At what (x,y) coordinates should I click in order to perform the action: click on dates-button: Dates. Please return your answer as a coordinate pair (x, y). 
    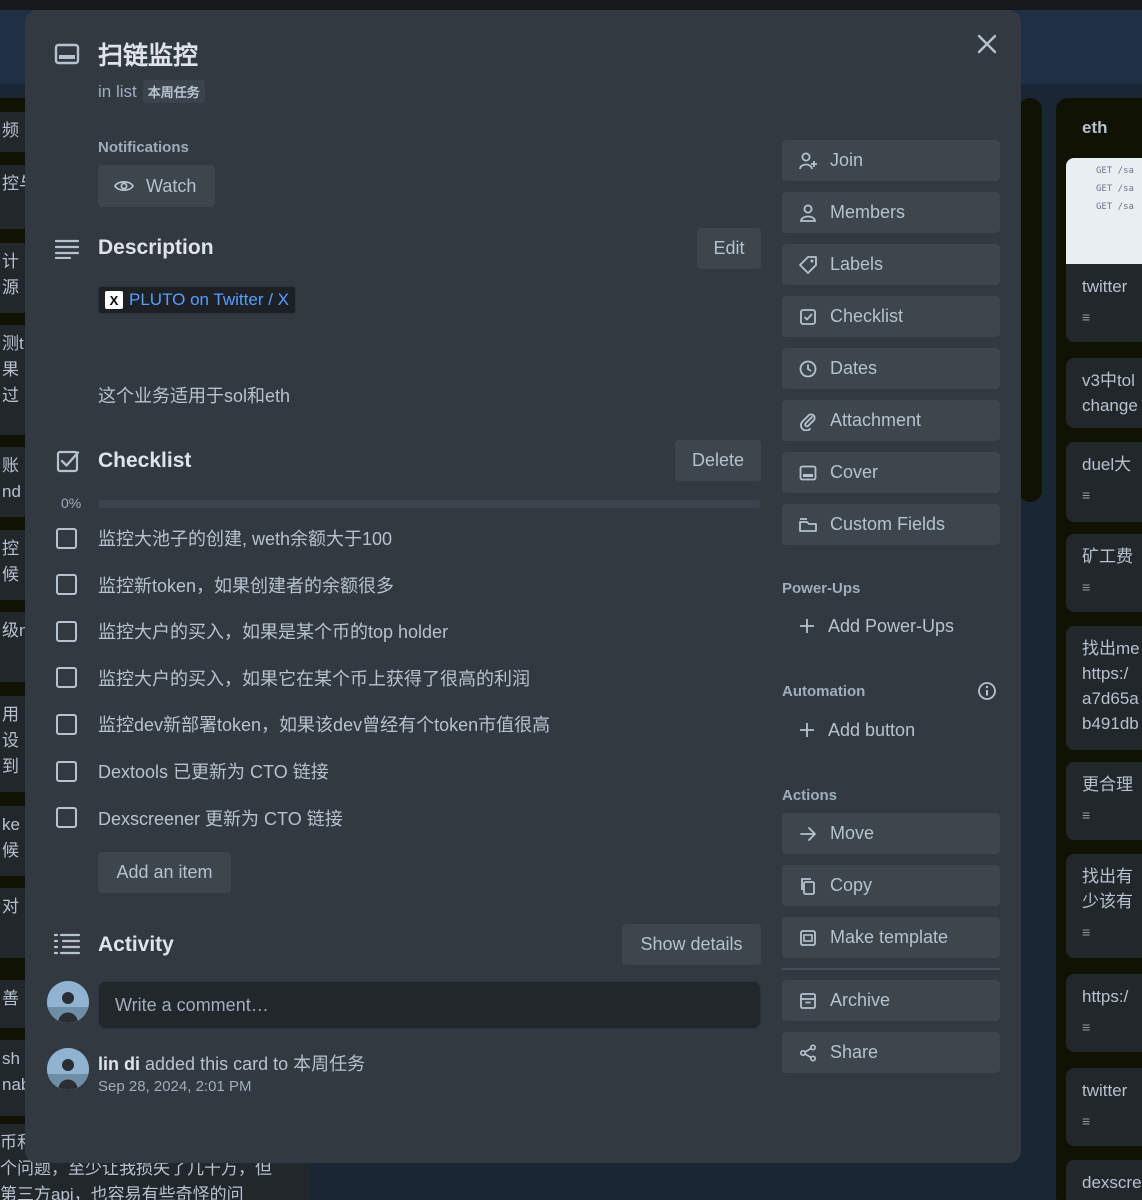
    Looking at the image, I should click on (891, 368).